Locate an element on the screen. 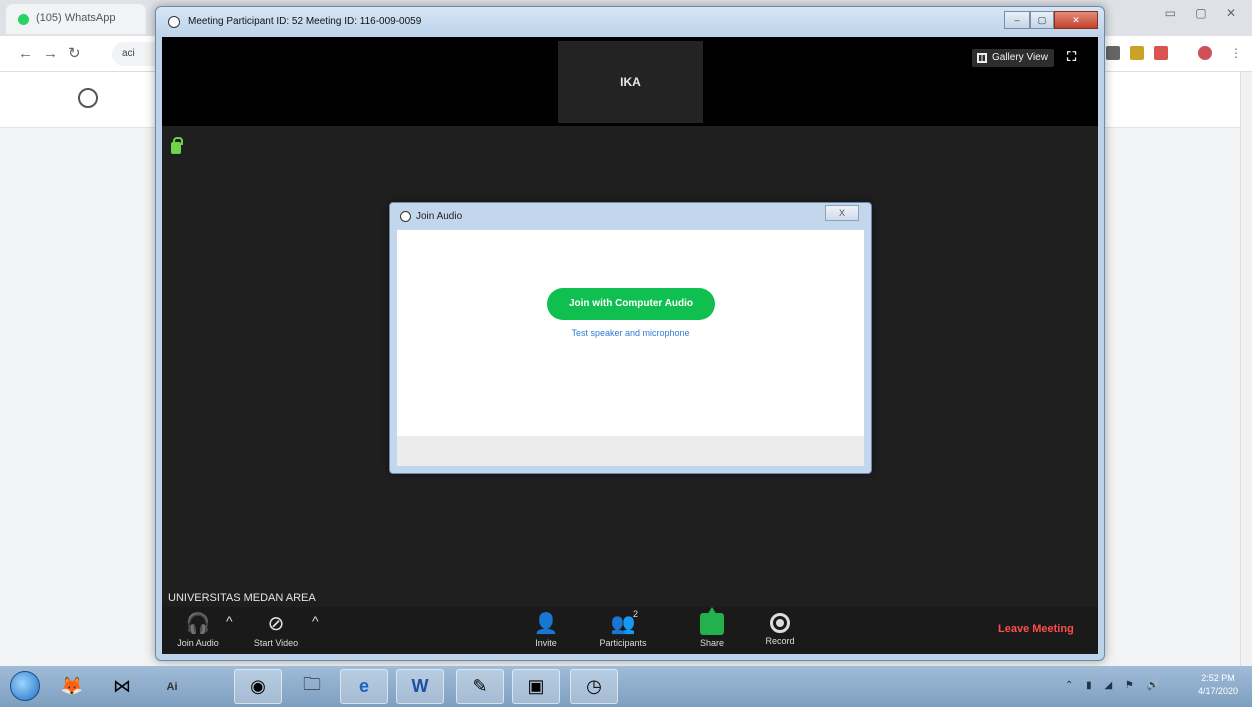 This screenshot has width=1252, height=707. join-with-computer-audio-button: Join with Computer Audio is located at coordinates (631, 304).